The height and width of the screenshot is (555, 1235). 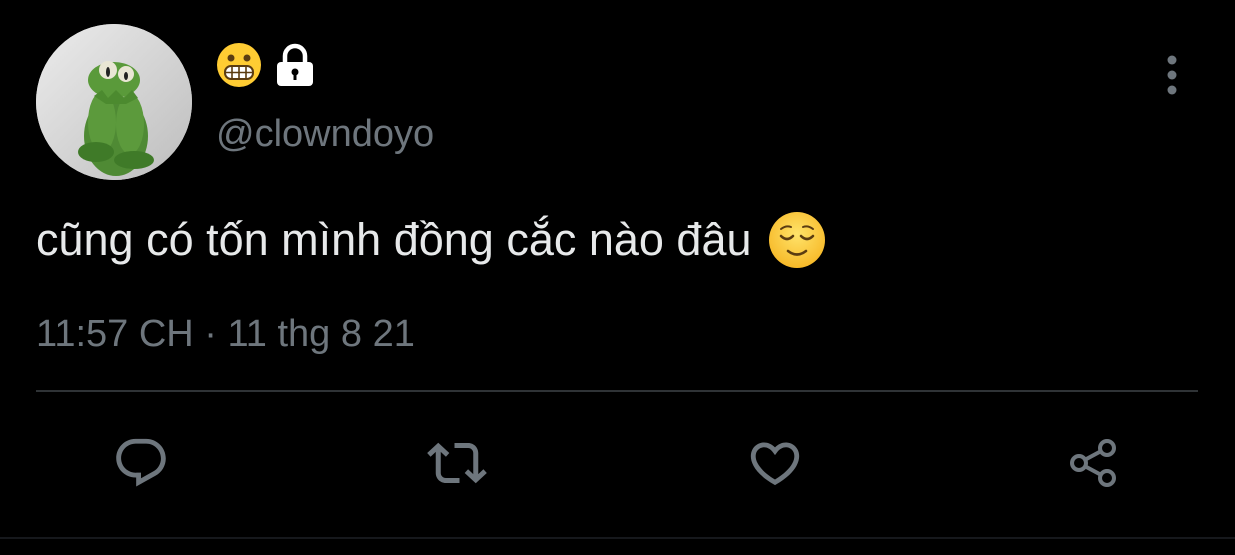 I want to click on user-handle: @clowndoyo, so click(x=325, y=134).